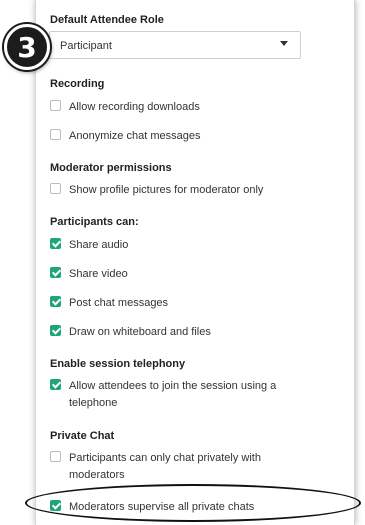 This screenshot has height=525, width=365. Describe the element at coordinates (55, 188) in the screenshot. I see `show-profile-pictures-checkbox` at that location.